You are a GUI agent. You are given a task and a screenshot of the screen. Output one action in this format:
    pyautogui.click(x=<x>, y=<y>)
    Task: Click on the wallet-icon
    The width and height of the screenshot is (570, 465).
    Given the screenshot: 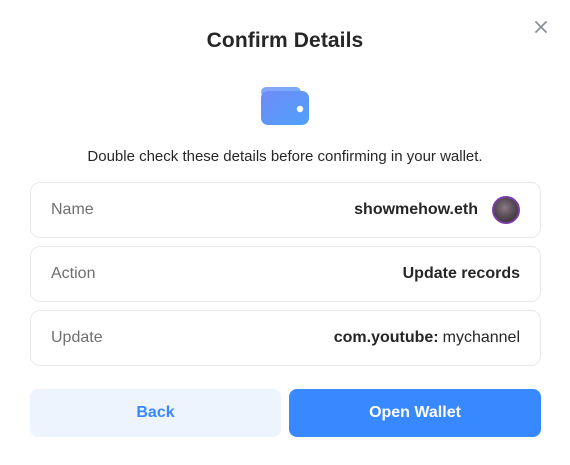 What is the action you would take?
    pyautogui.click(x=285, y=106)
    